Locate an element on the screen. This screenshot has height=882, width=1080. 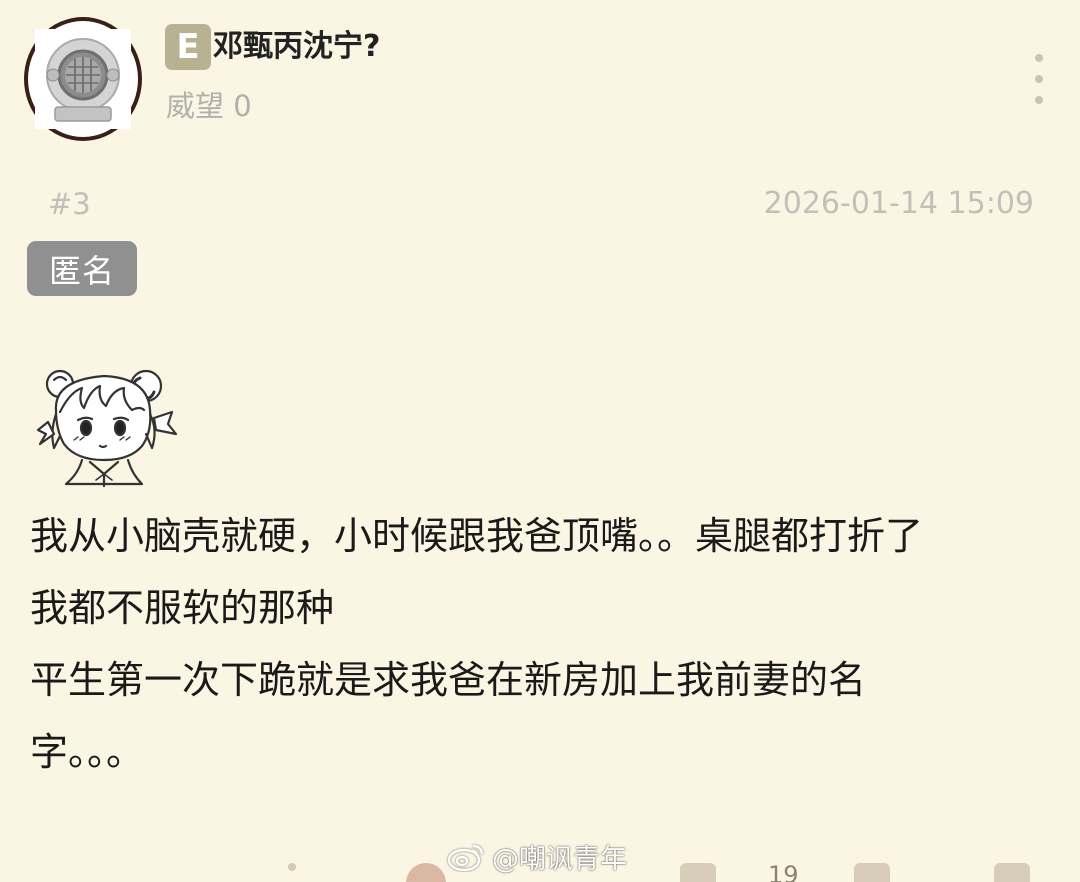
anonymous-badge: 匿名 is located at coordinates (82, 268).